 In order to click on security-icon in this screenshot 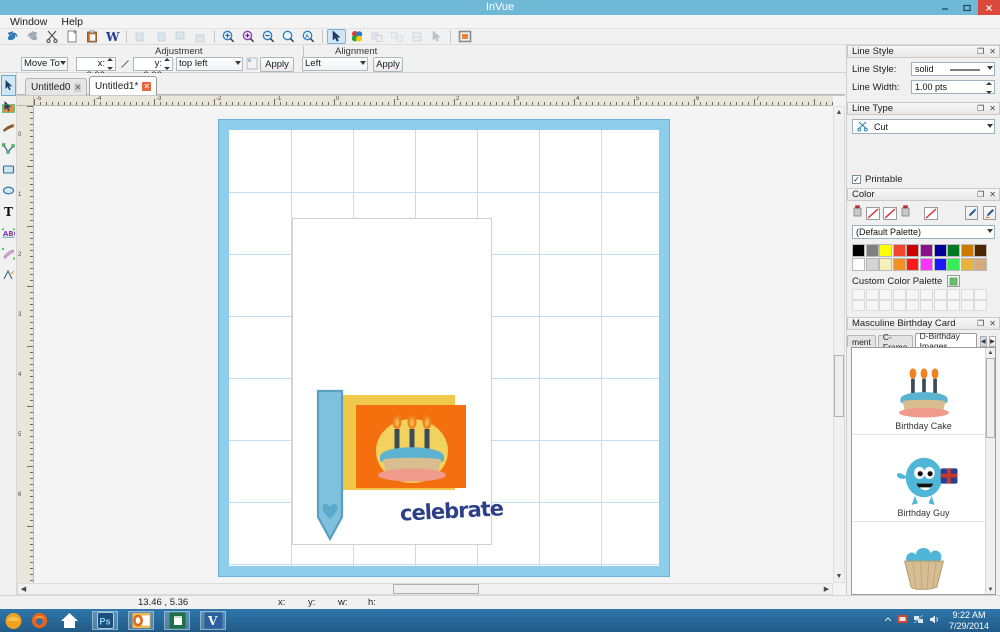, I will do `click(902, 621)`.